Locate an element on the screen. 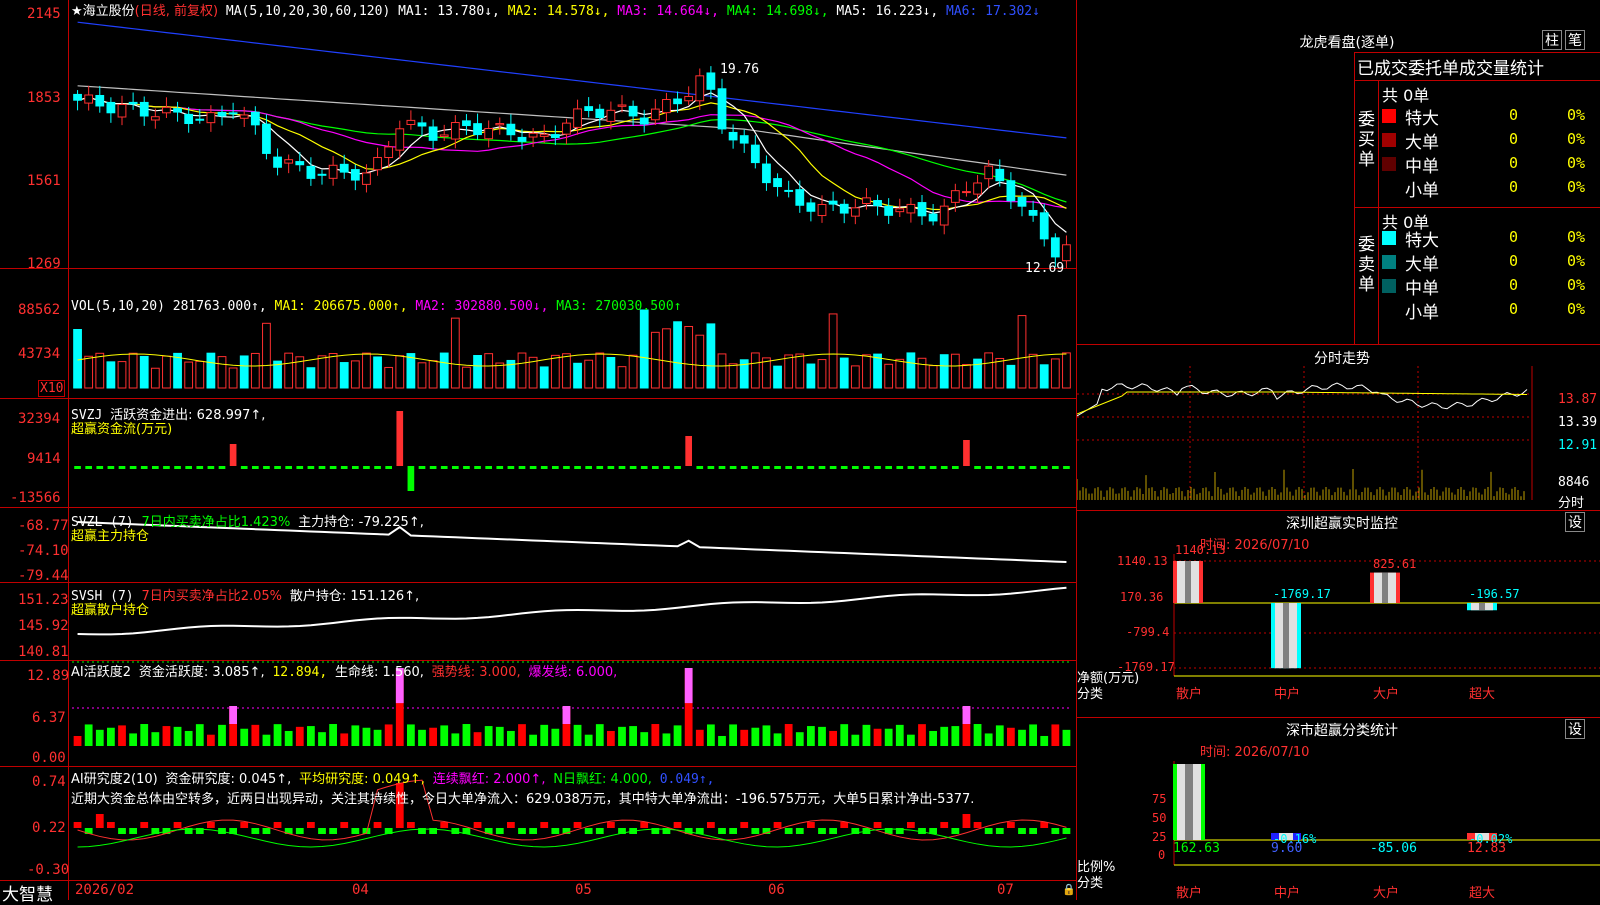 The width and height of the screenshot is (1600, 905). y-label: 1561 is located at coordinates (44, 181).